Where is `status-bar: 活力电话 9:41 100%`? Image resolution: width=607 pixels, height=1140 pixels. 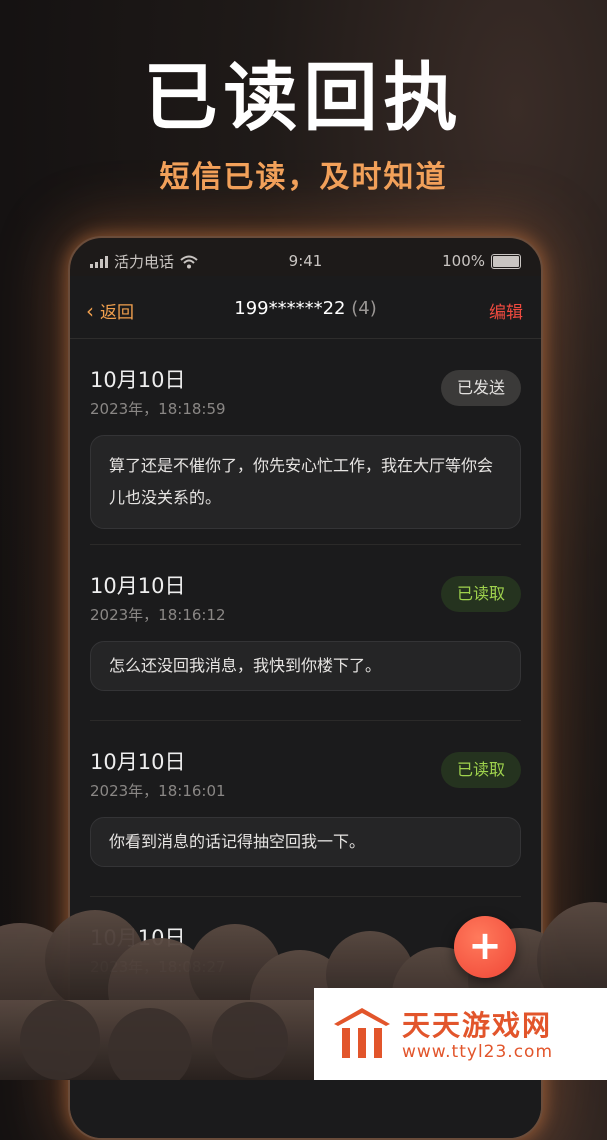
status-bar: 活力电话 9:41 100% is located at coordinates (305, 257).